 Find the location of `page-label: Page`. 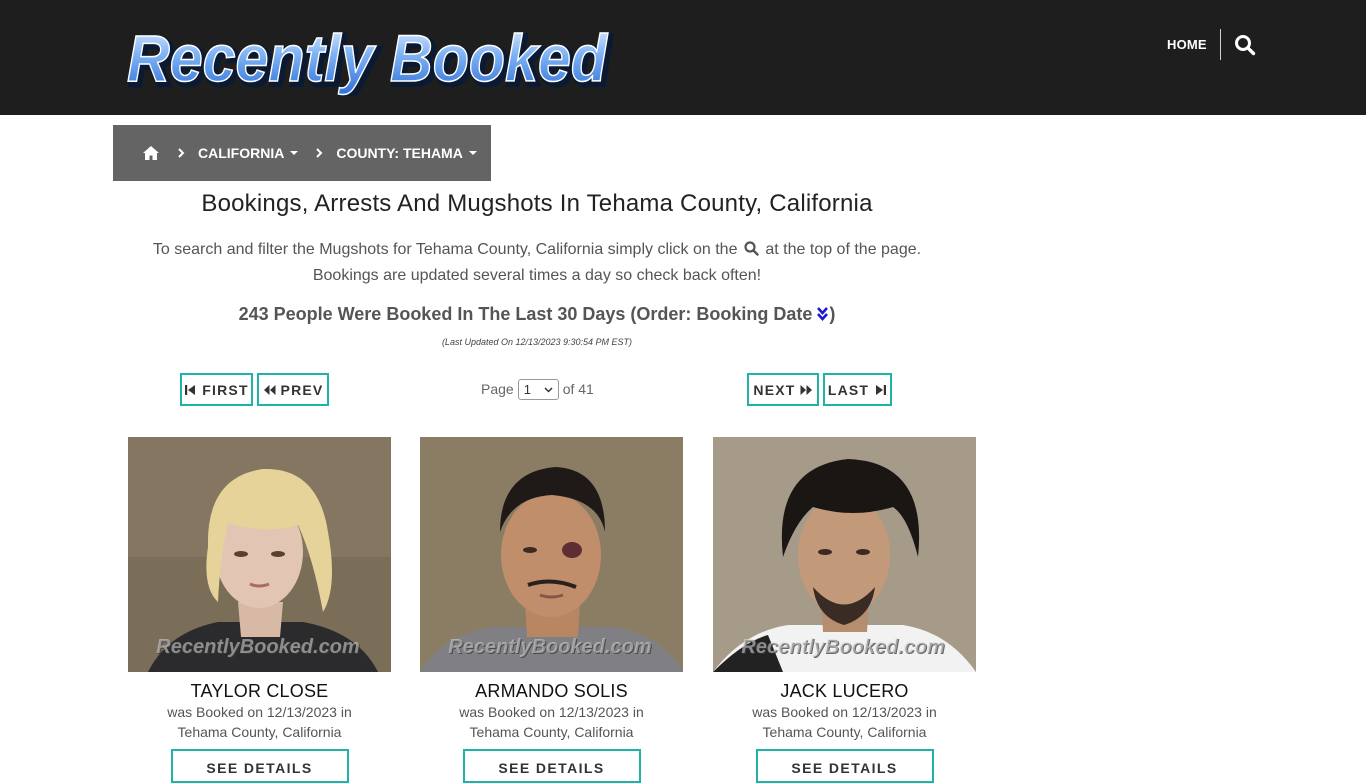

page-label: Page is located at coordinates (497, 389).